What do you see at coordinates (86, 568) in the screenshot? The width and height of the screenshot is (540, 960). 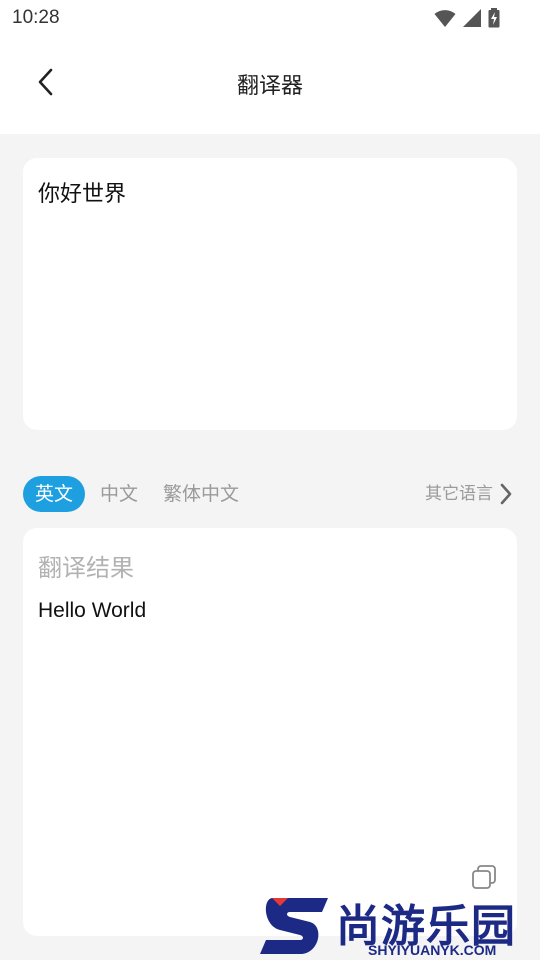 I see `result-label: 翻译结果` at bounding box center [86, 568].